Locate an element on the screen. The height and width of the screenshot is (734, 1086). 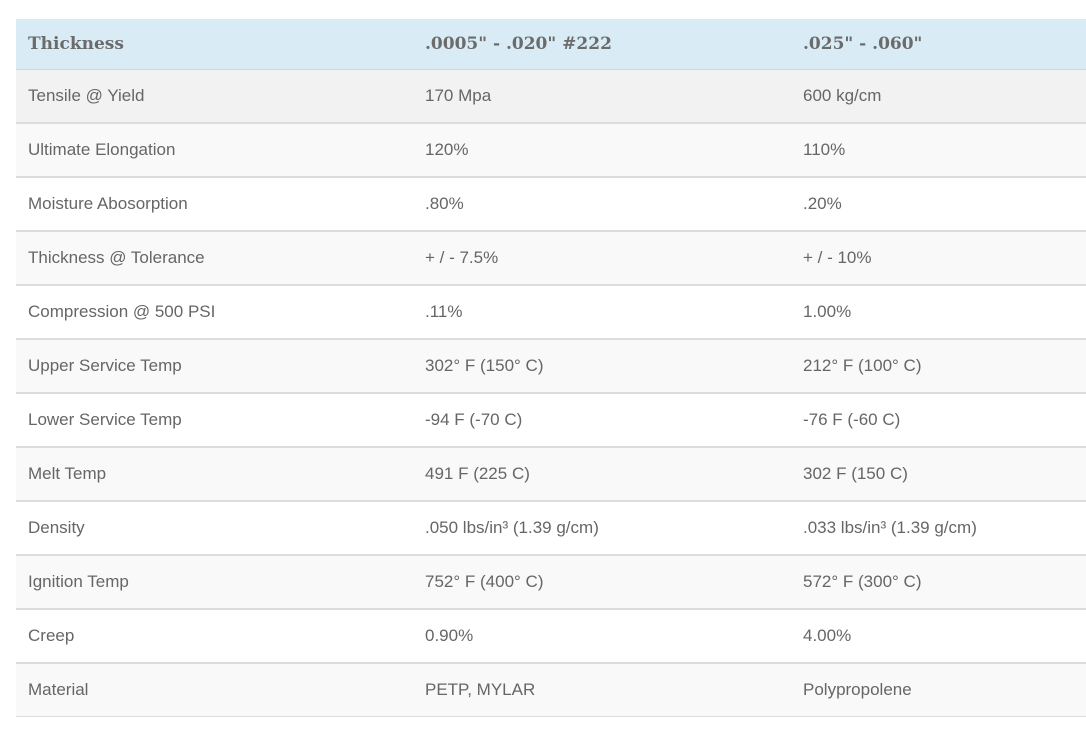
thin-value-cell: PETP, MYLAR is located at coordinates (602, 690).